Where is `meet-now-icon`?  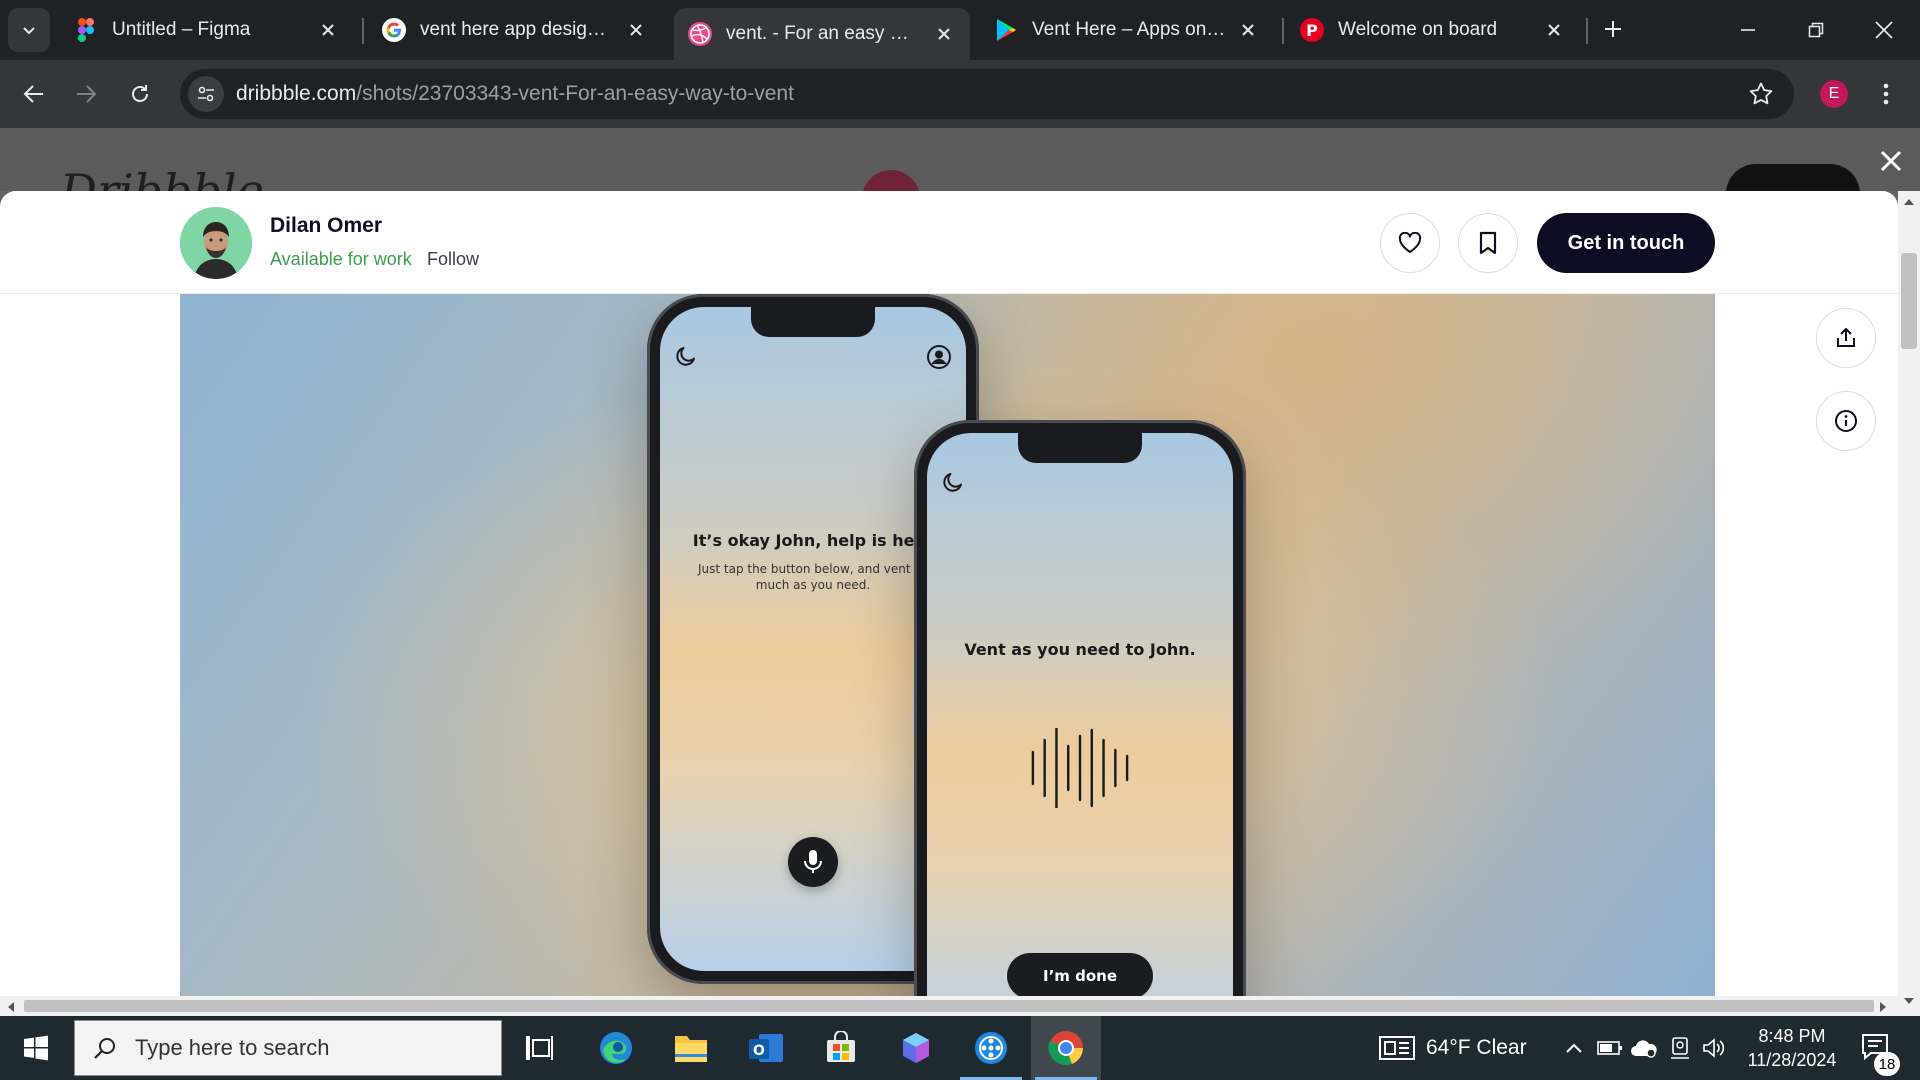 meet-now-icon is located at coordinates (1680, 1048).